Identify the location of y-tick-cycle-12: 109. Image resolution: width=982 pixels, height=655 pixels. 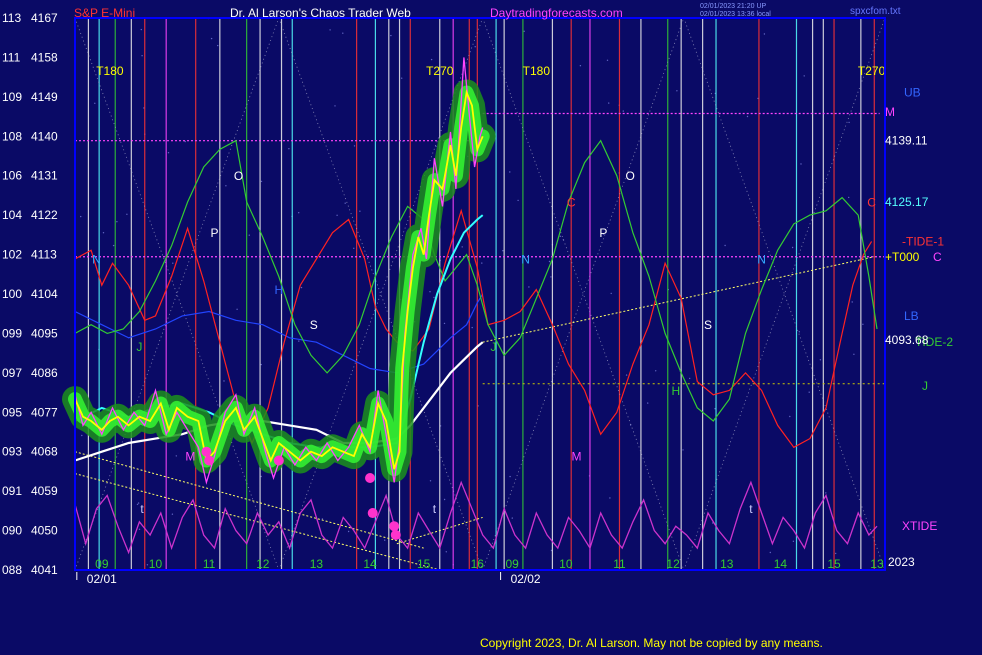
(12, 97).